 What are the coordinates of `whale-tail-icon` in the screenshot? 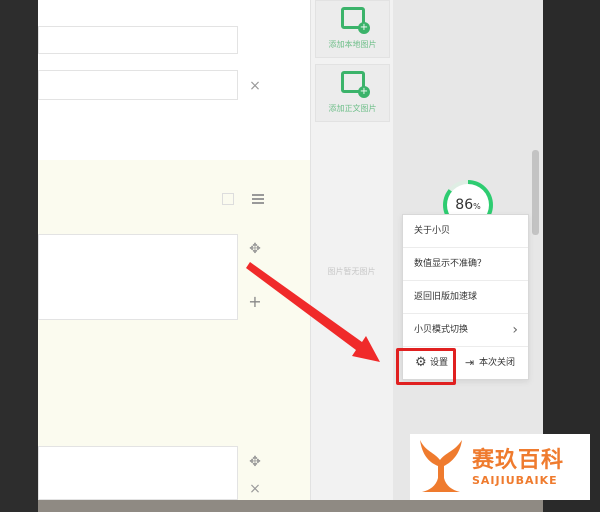 It's located at (441, 466).